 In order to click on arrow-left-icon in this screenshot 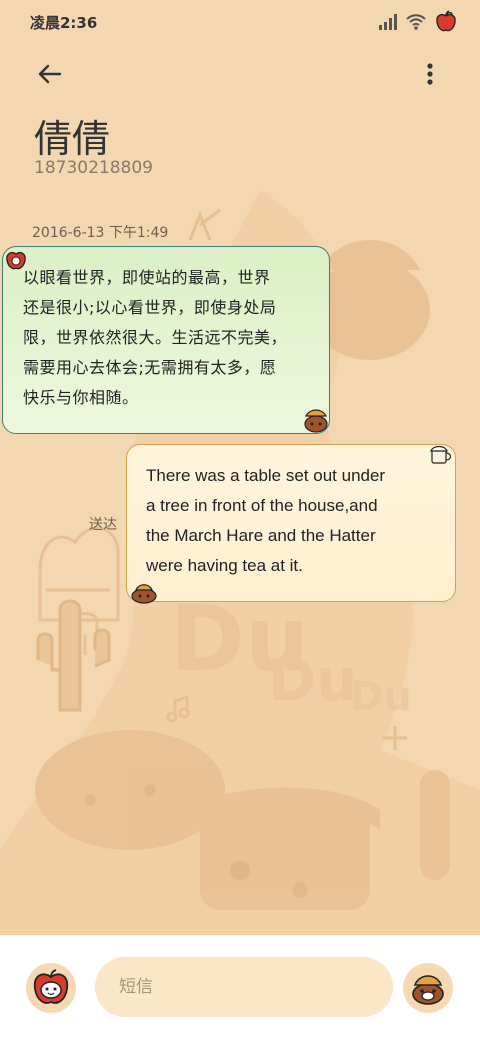, I will do `click(50, 74)`.